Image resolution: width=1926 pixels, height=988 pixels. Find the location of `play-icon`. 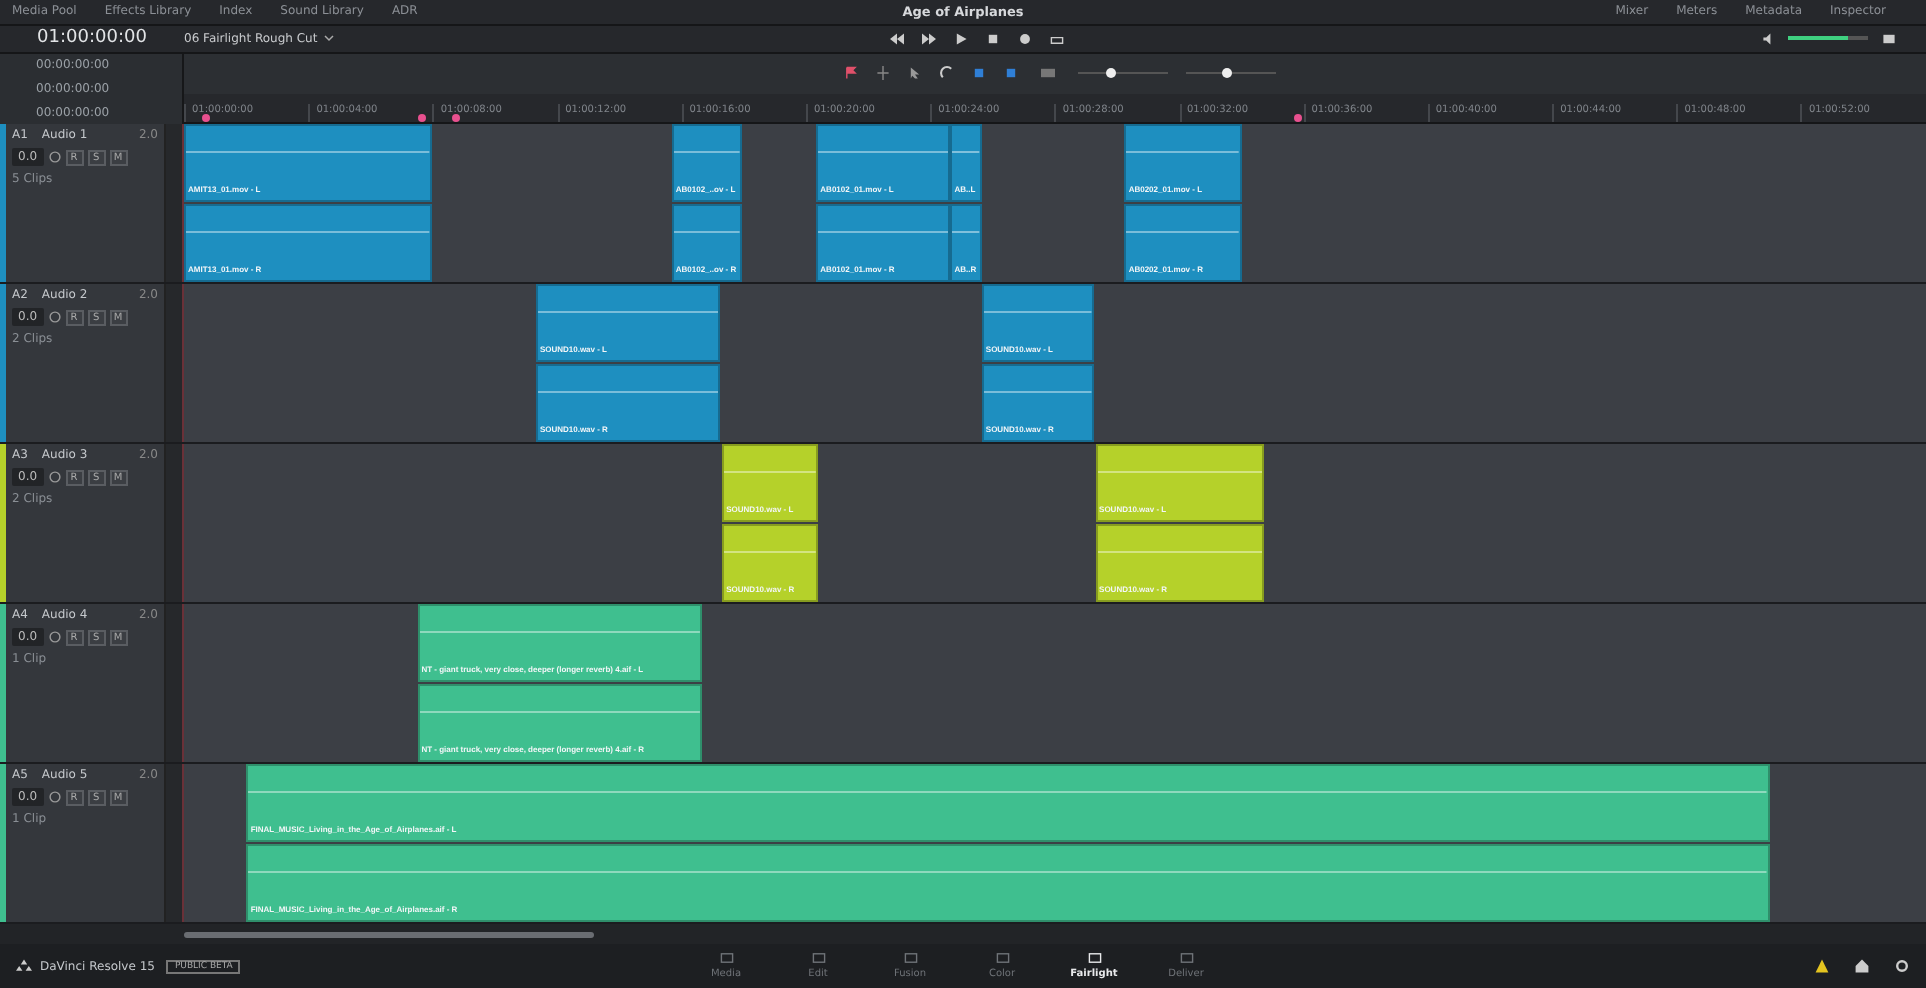

play-icon is located at coordinates (961, 38).